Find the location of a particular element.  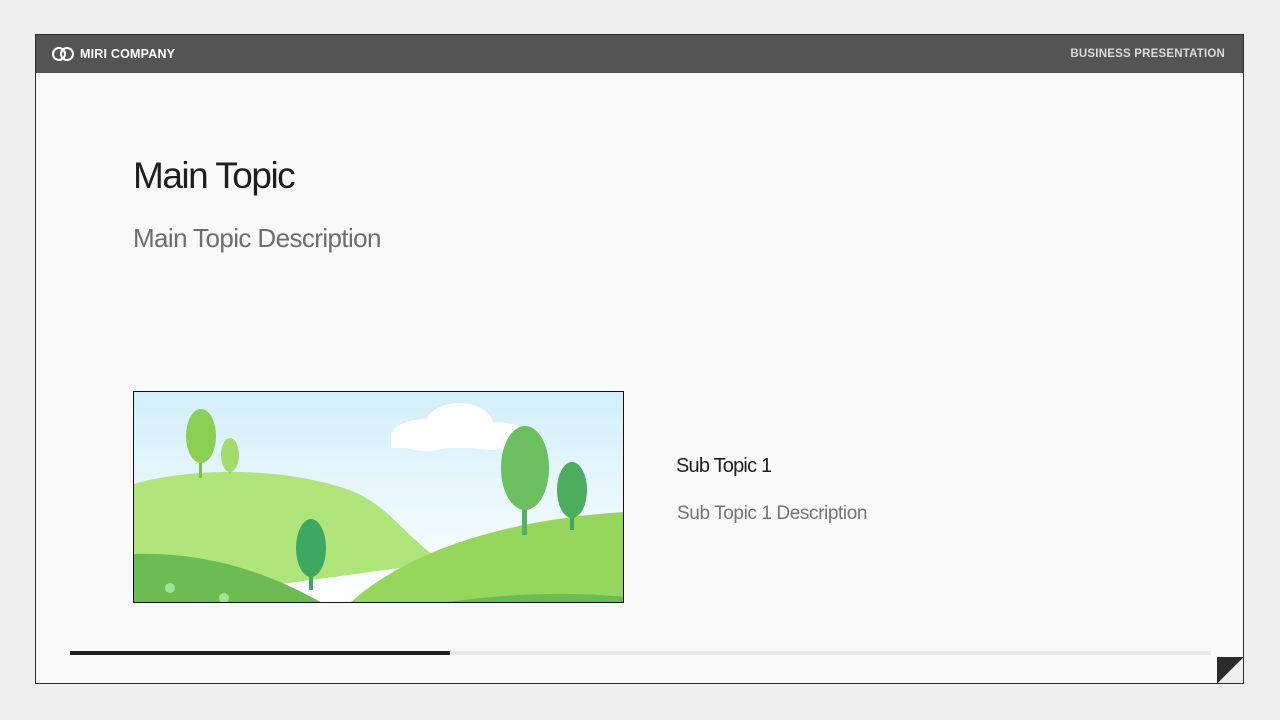

main-topic-title: Main Topic is located at coordinates (214, 175).